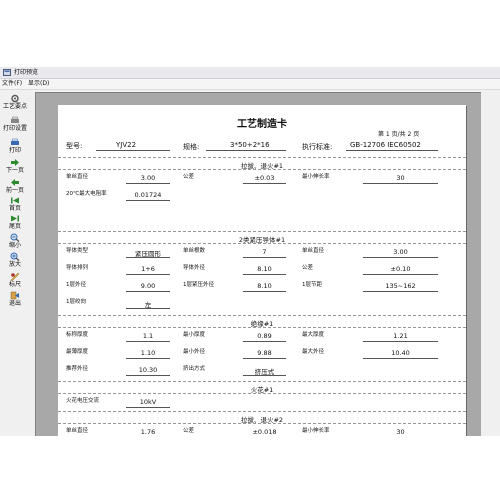 The width and height of the screenshot is (500, 500). I want to click on field-value: 8.10, so click(264, 269).